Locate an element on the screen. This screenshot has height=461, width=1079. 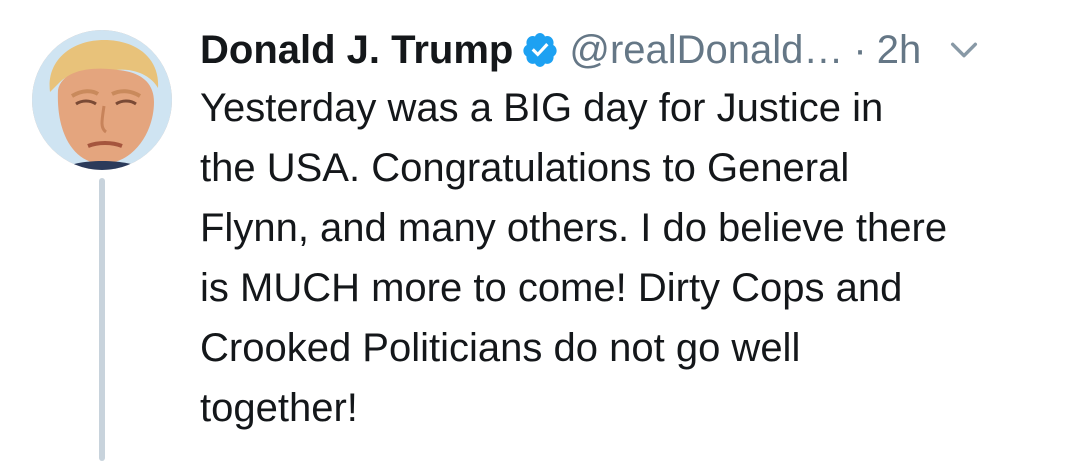
chevron-down-icon is located at coordinates (964, 50).